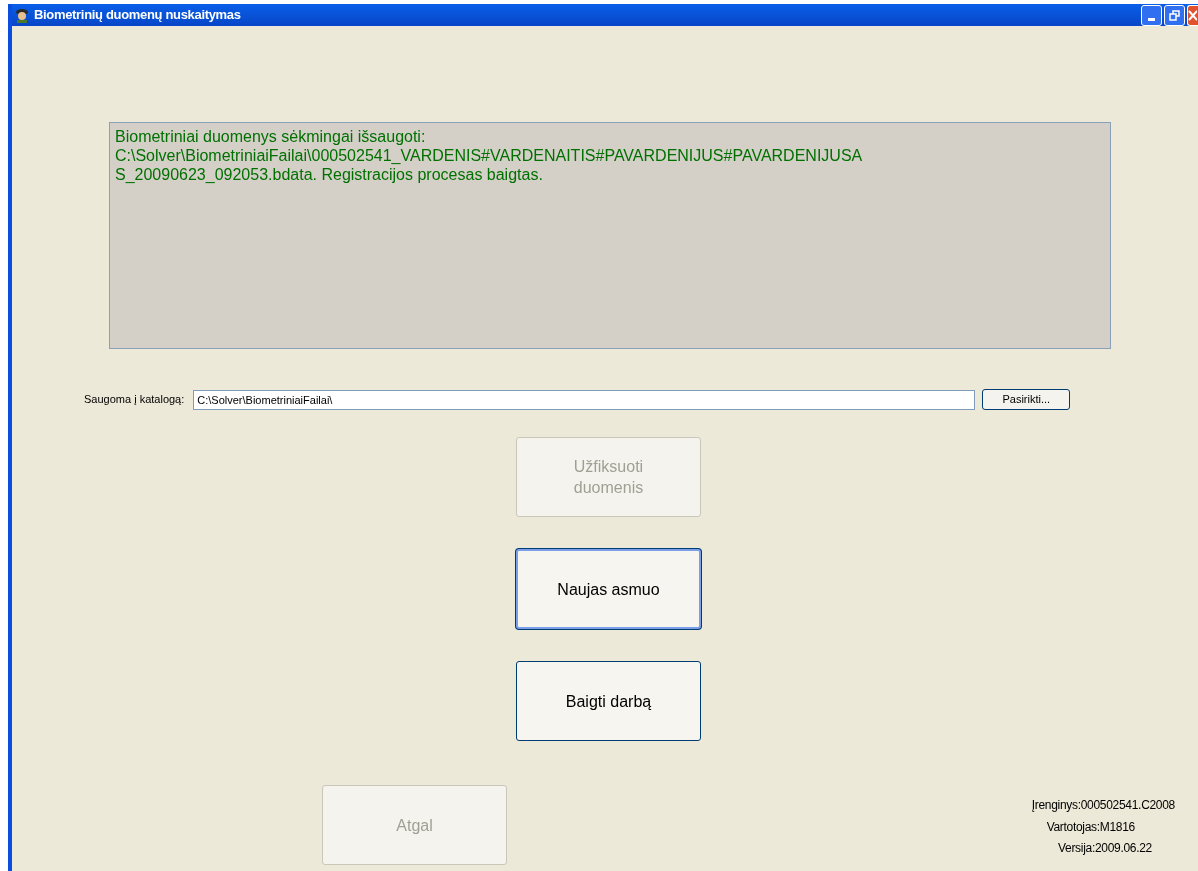  What do you see at coordinates (489, 155) in the screenshot?
I see `status-message: Biometriniai duomenys sėkmingai išsaugoti: C:\Solver\BiometriniaiFailai\000502541_VARDENIS#VARDENAITIS#PAVARDENIJUS#PAVARDENIJUSA S_20090623_092053.bdata. Registracijos procesas baigtas.` at bounding box center [489, 155].